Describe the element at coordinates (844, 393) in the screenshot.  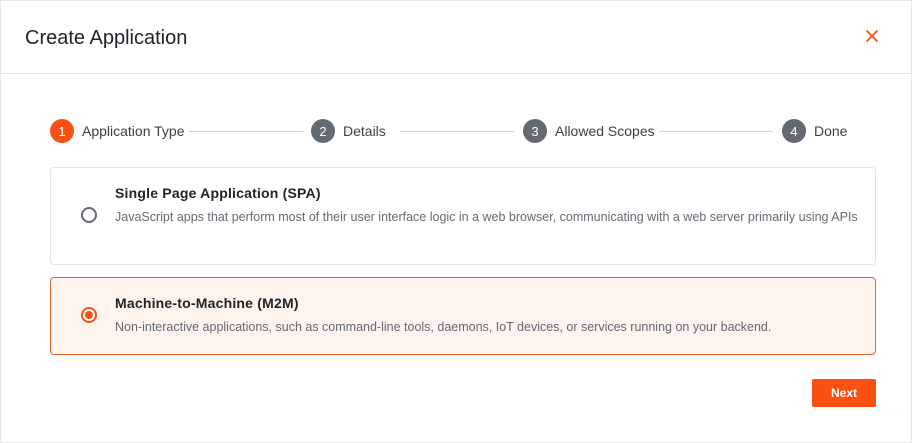
I see `next-button: Next` at that location.